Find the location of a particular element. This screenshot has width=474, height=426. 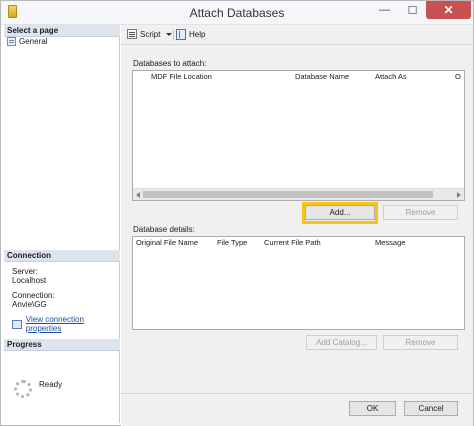

chevron-down-icon is located at coordinates (169, 34).